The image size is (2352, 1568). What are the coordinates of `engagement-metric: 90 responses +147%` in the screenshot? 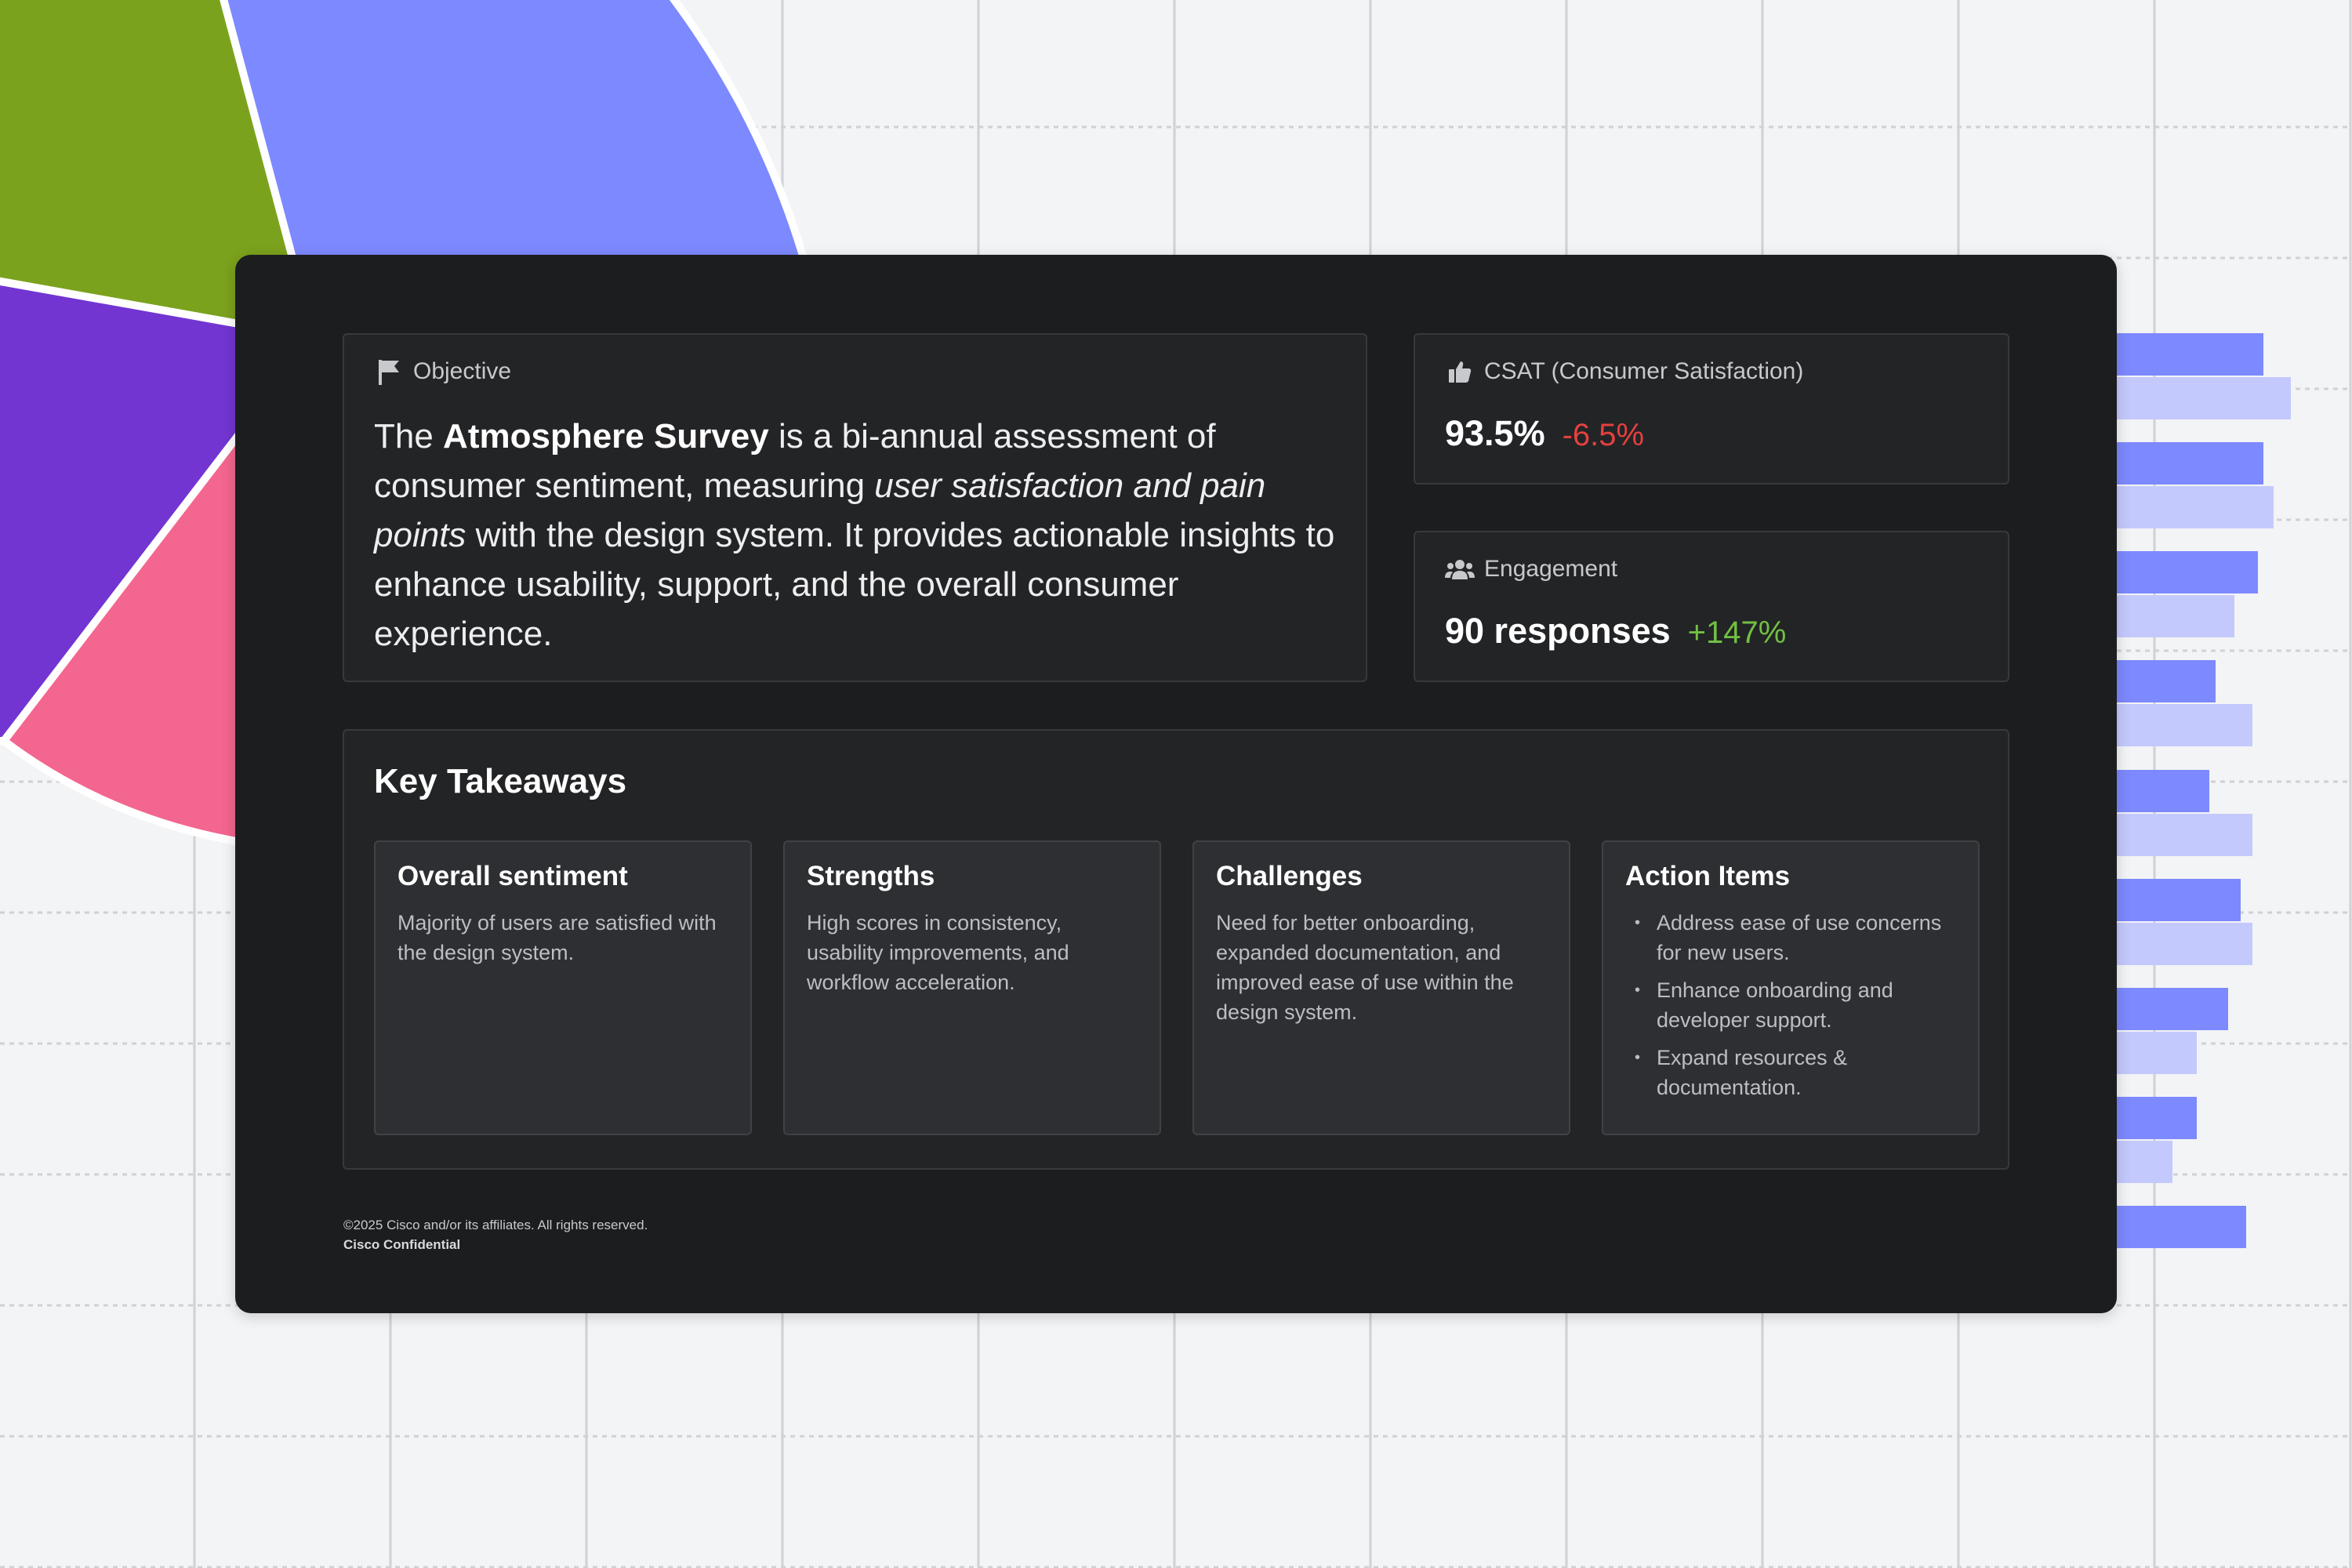 It's located at (1615, 631).